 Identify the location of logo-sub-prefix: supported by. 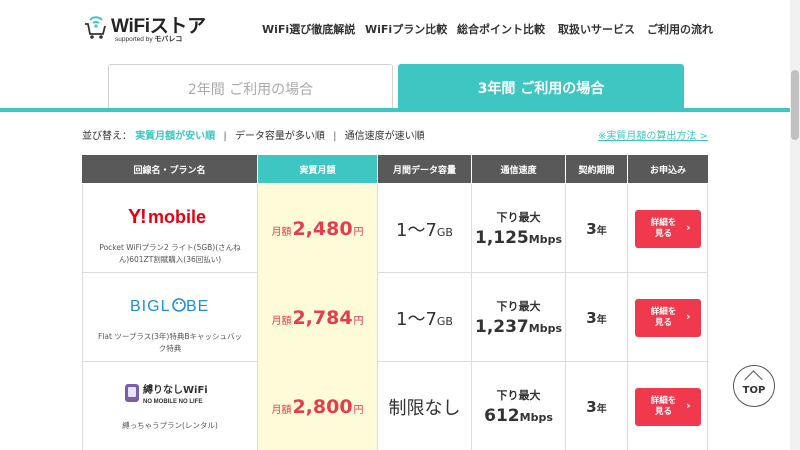
(134, 39).